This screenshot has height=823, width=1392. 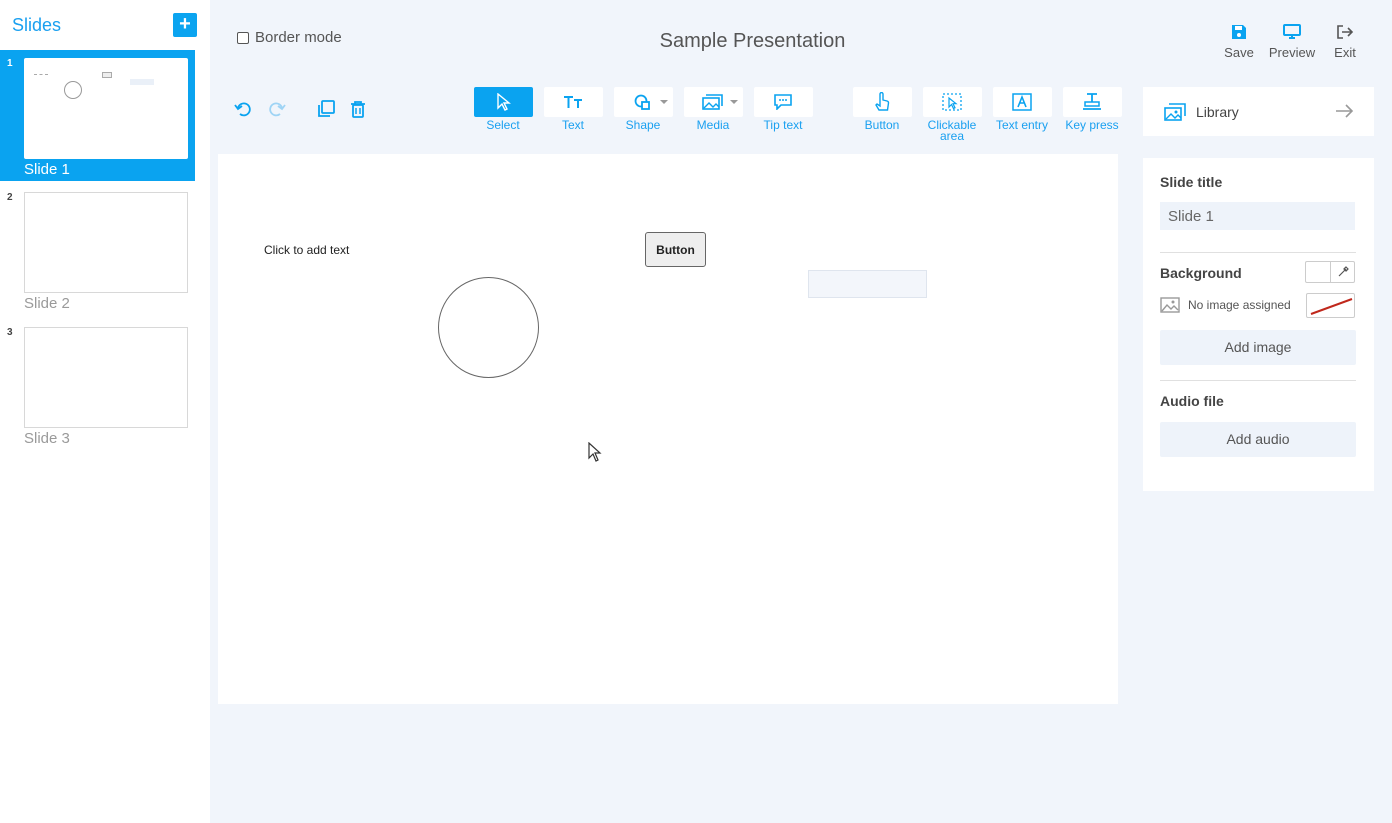 I want to click on clickable-area-icon, so click(x=952, y=102).